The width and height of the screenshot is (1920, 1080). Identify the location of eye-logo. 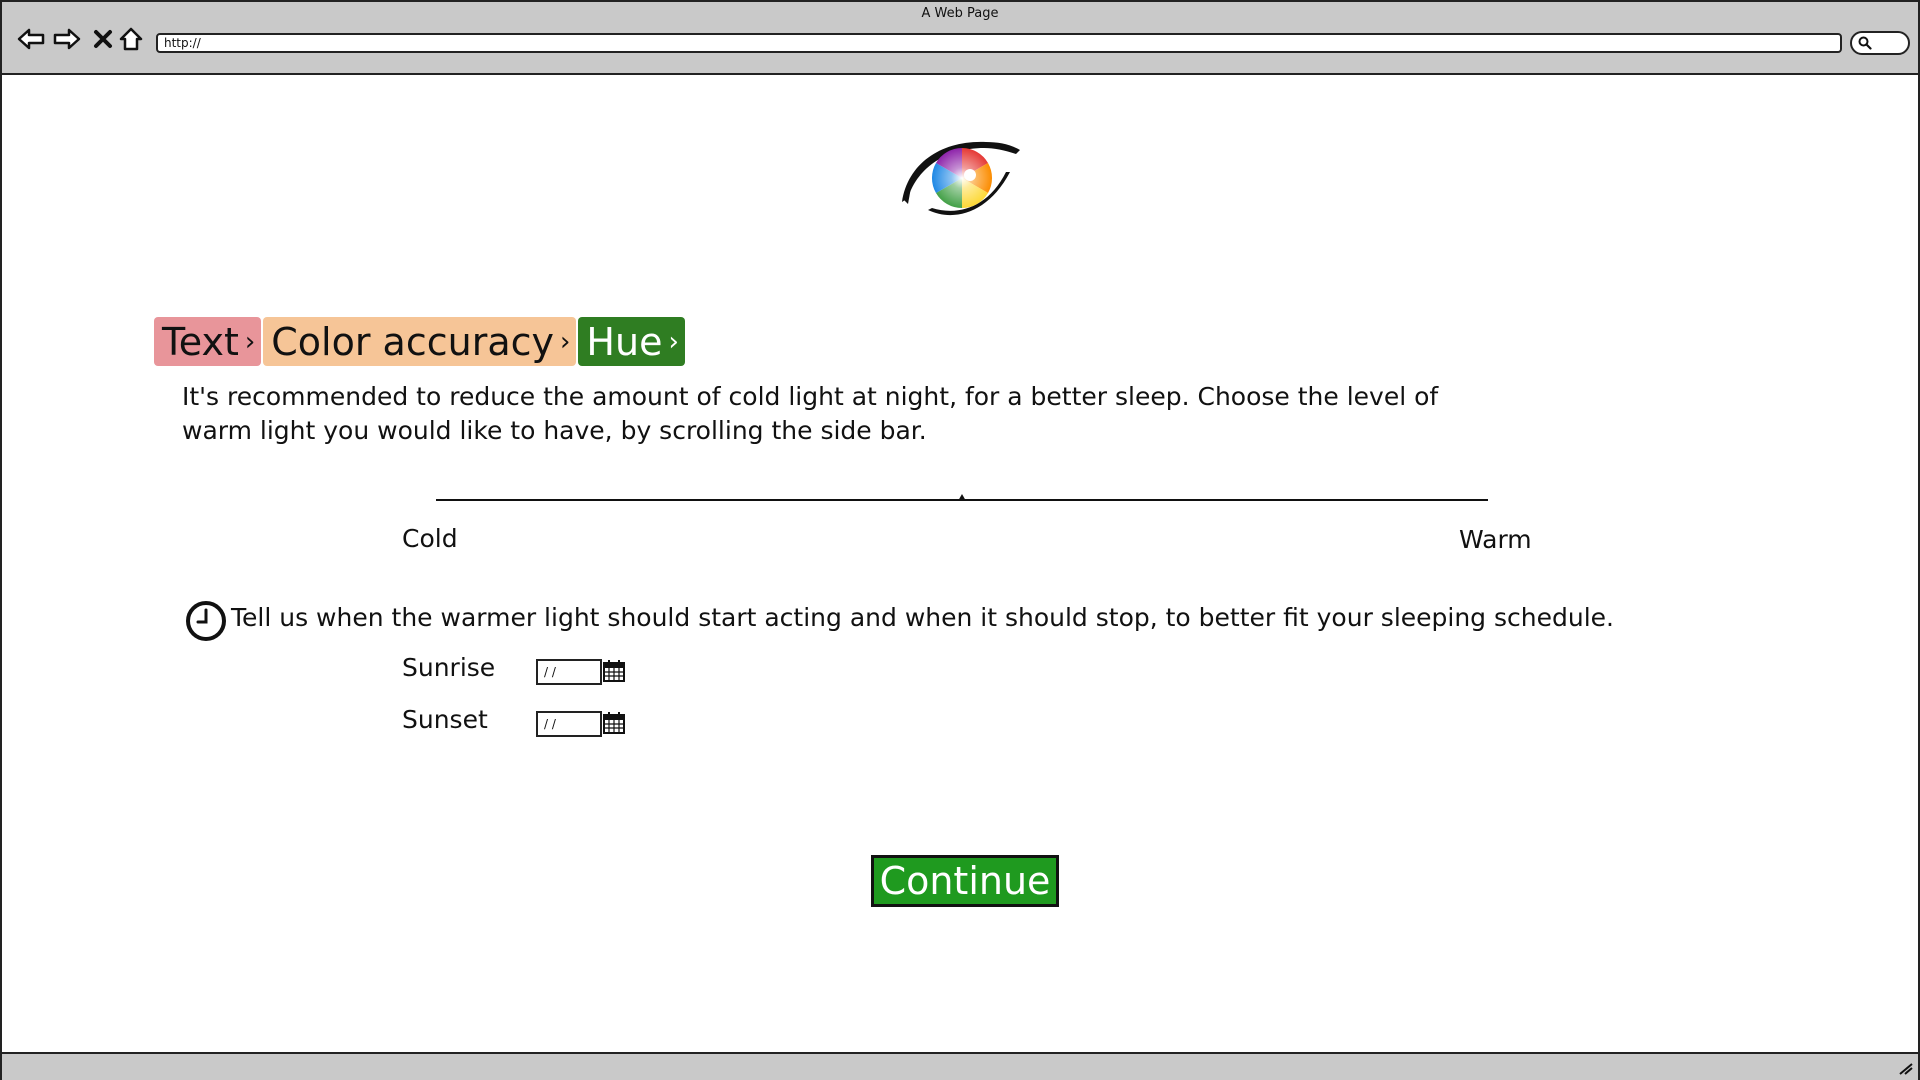
(963, 176).